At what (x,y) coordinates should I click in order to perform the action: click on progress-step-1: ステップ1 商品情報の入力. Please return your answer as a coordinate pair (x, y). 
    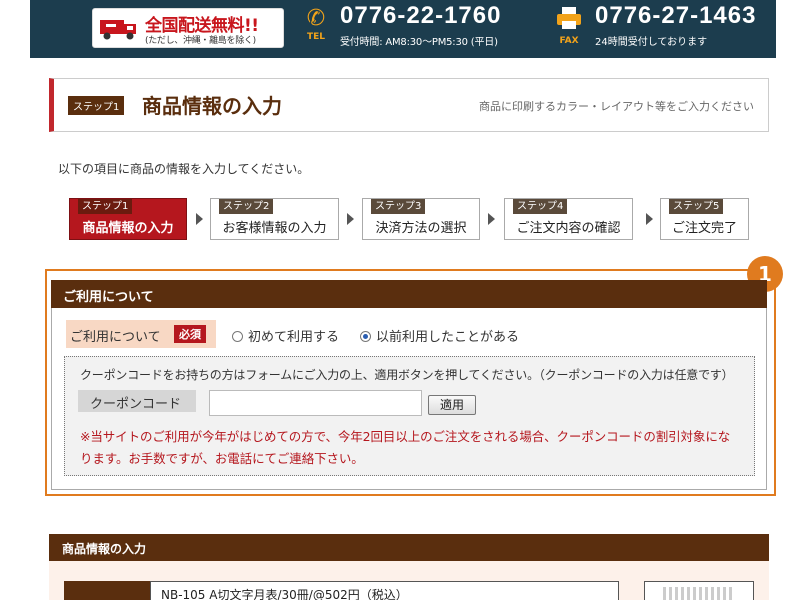
    Looking at the image, I should click on (128, 219).